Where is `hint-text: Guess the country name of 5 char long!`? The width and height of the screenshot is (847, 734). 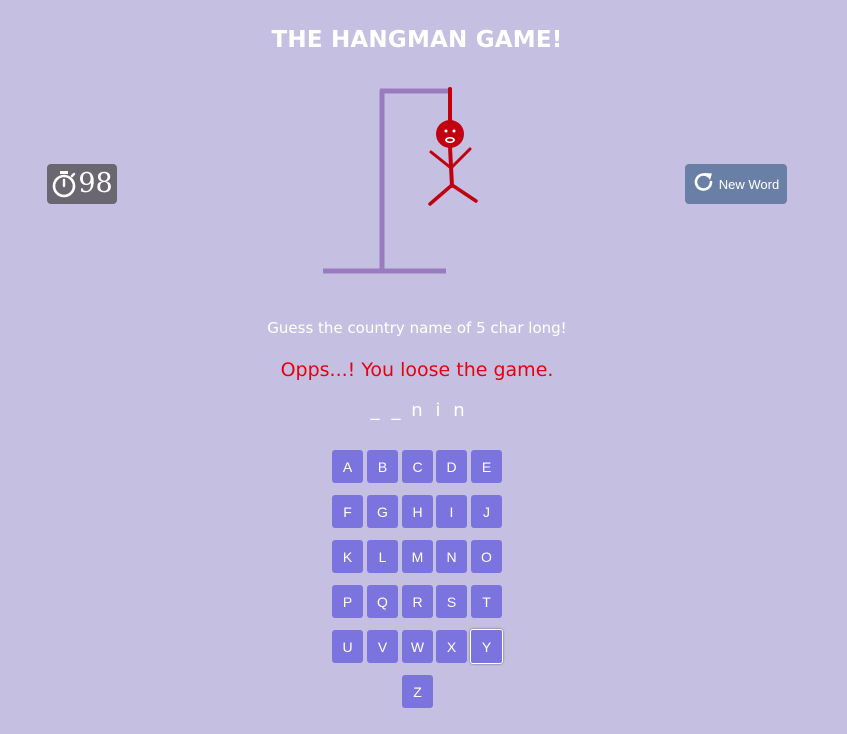
hint-text: Guess the country name of 5 char long! is located at coordinates (417, 328).